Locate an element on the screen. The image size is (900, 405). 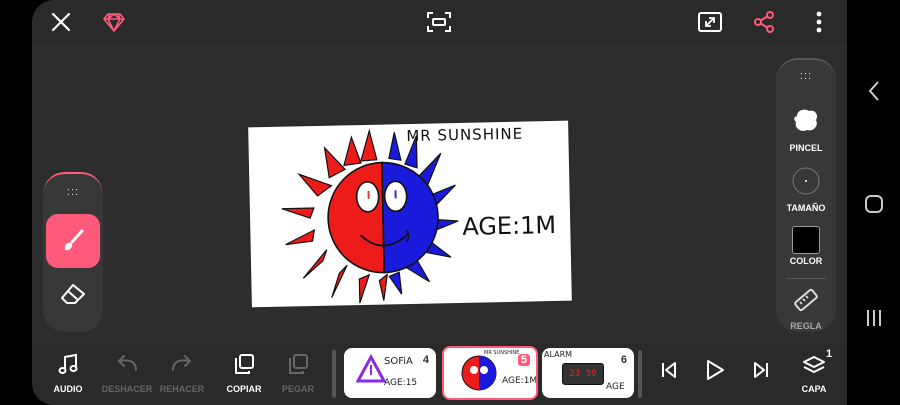
color-label: COLOR is located at coordinates (806, 261).